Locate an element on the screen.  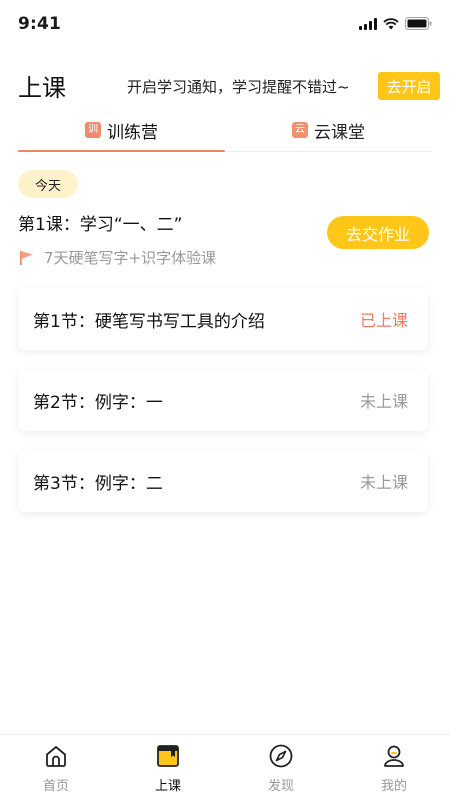
page-title: 上课 is located at coordinates (42, 88).